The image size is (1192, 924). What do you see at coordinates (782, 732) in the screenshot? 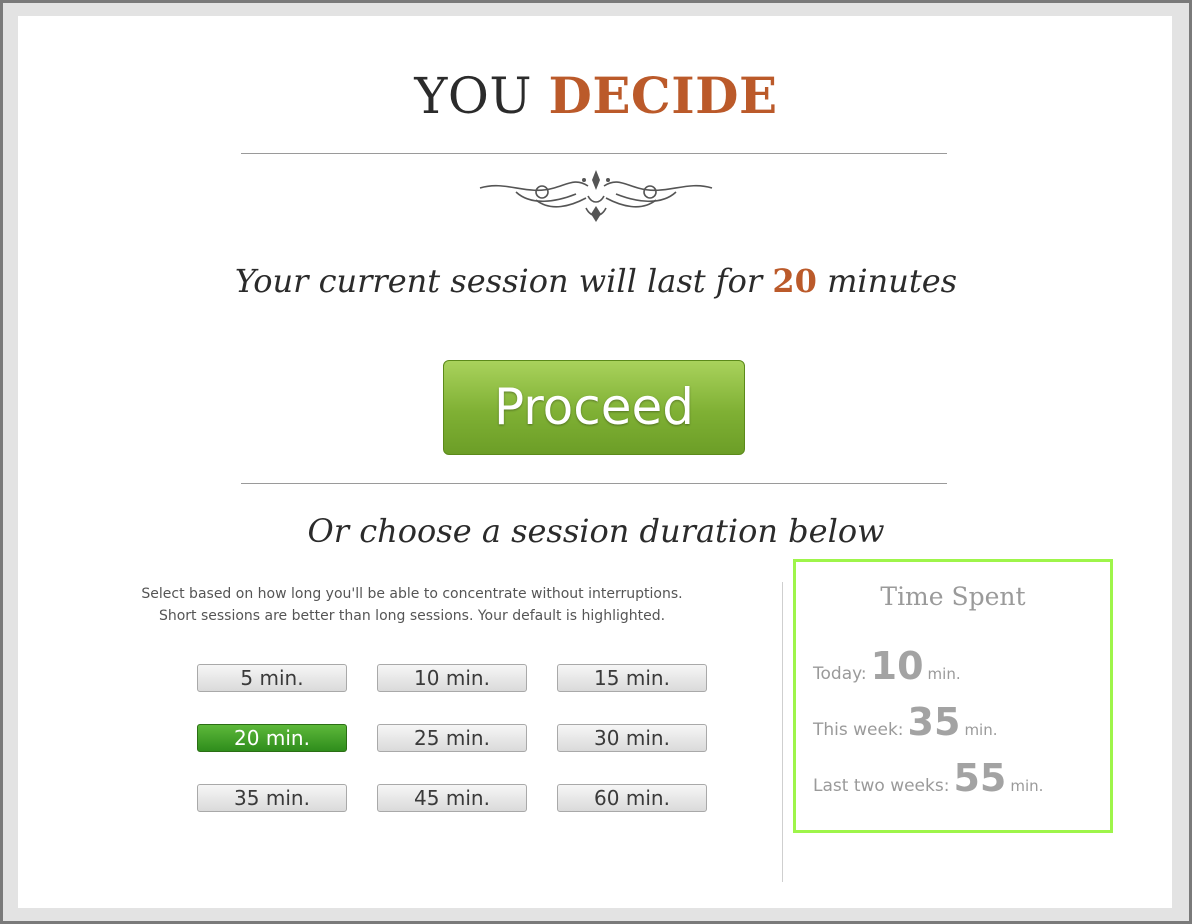
I see `vertical-divider` at bounding box center [782, 732].